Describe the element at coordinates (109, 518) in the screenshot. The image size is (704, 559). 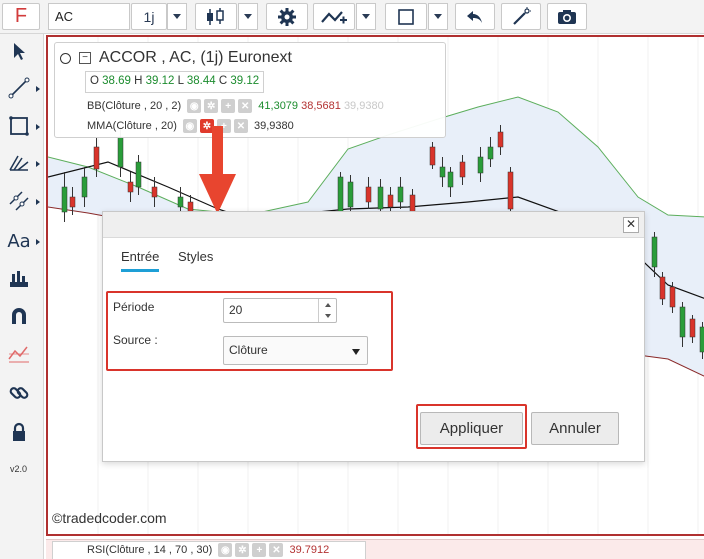
I see `watermark: ©tradedcoder.com` at that location.